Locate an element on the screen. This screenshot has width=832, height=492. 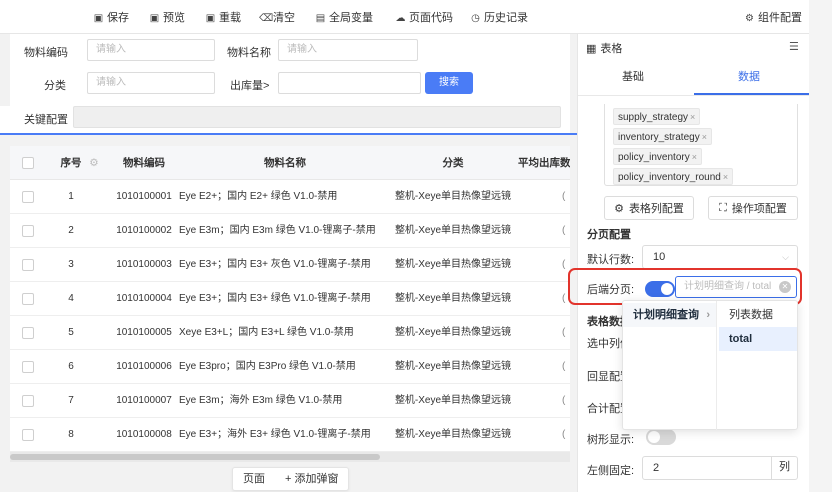
eraser-icon: ⌫ is located at coordinates (266, 18).